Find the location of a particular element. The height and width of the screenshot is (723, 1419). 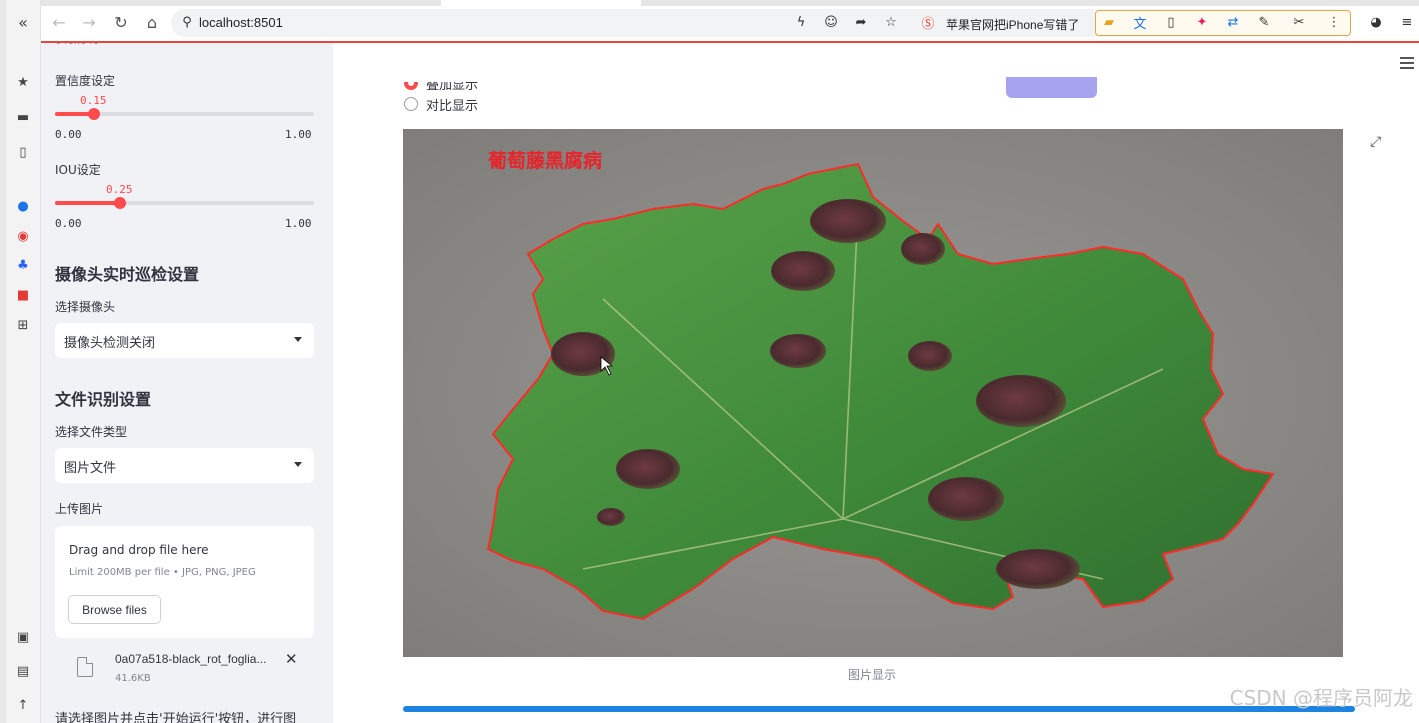

file-type-select: 图片文件 is located at coordinates (184, 465).